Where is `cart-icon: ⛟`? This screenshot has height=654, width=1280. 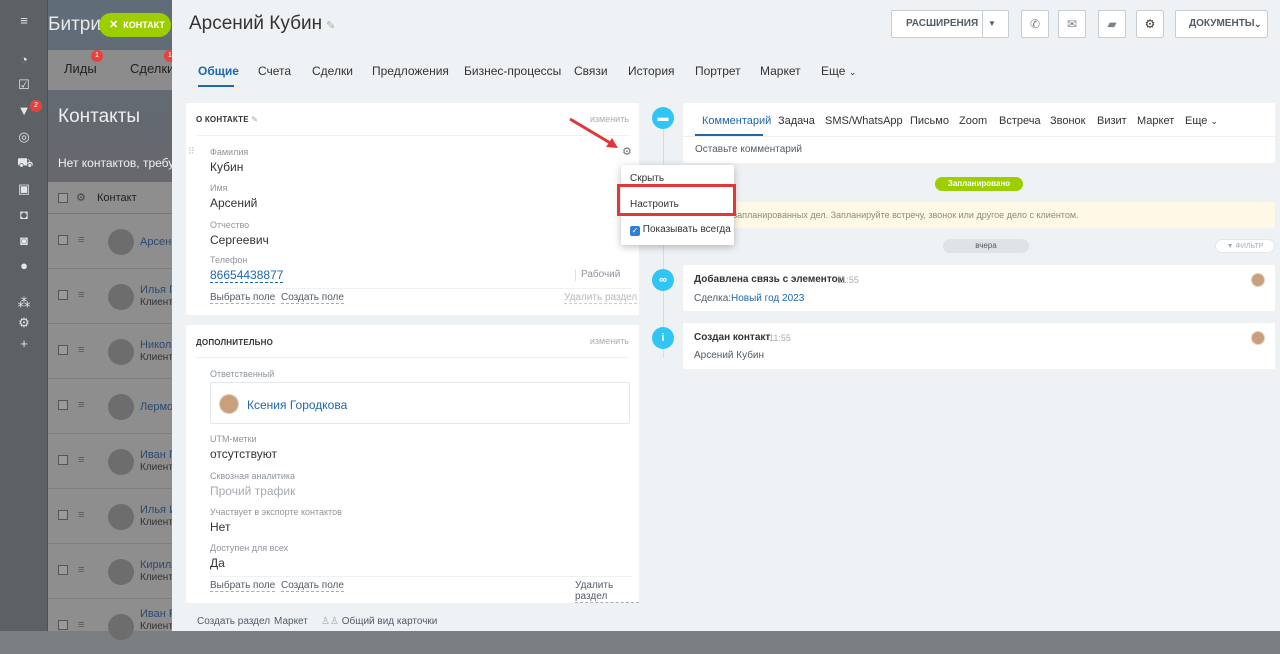 cart-icon: ⛟ is located at coordinates (25, 163).